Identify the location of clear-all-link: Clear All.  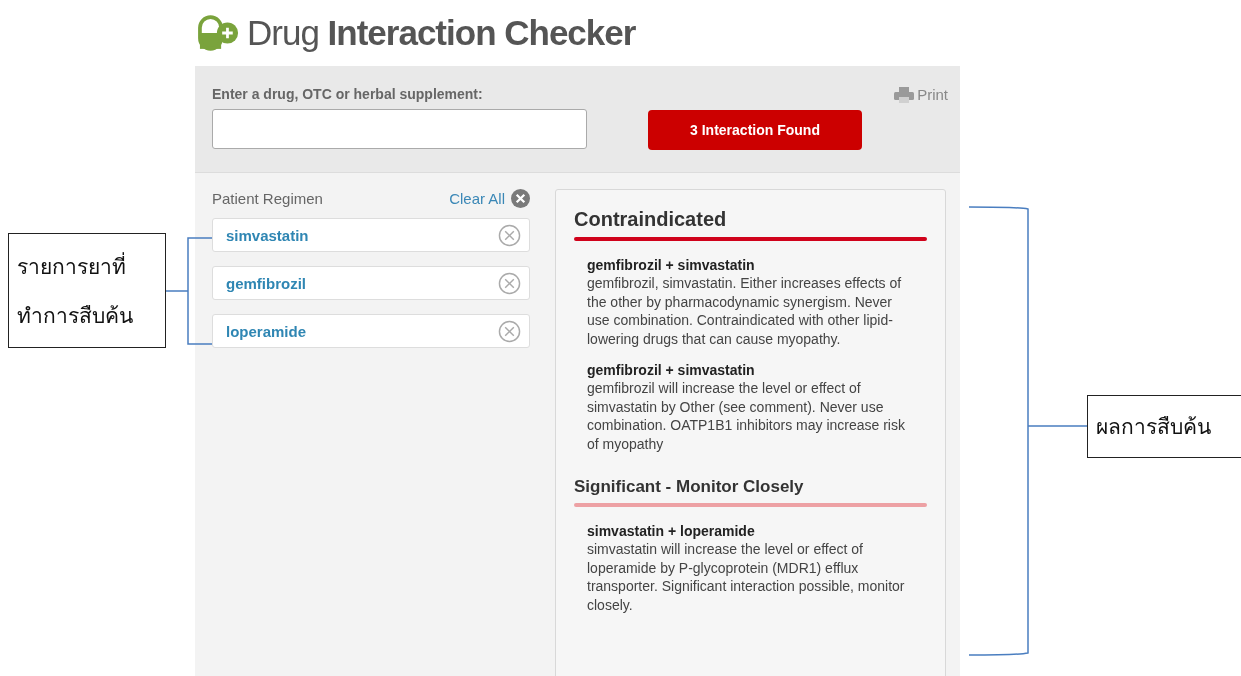
(489, 198).